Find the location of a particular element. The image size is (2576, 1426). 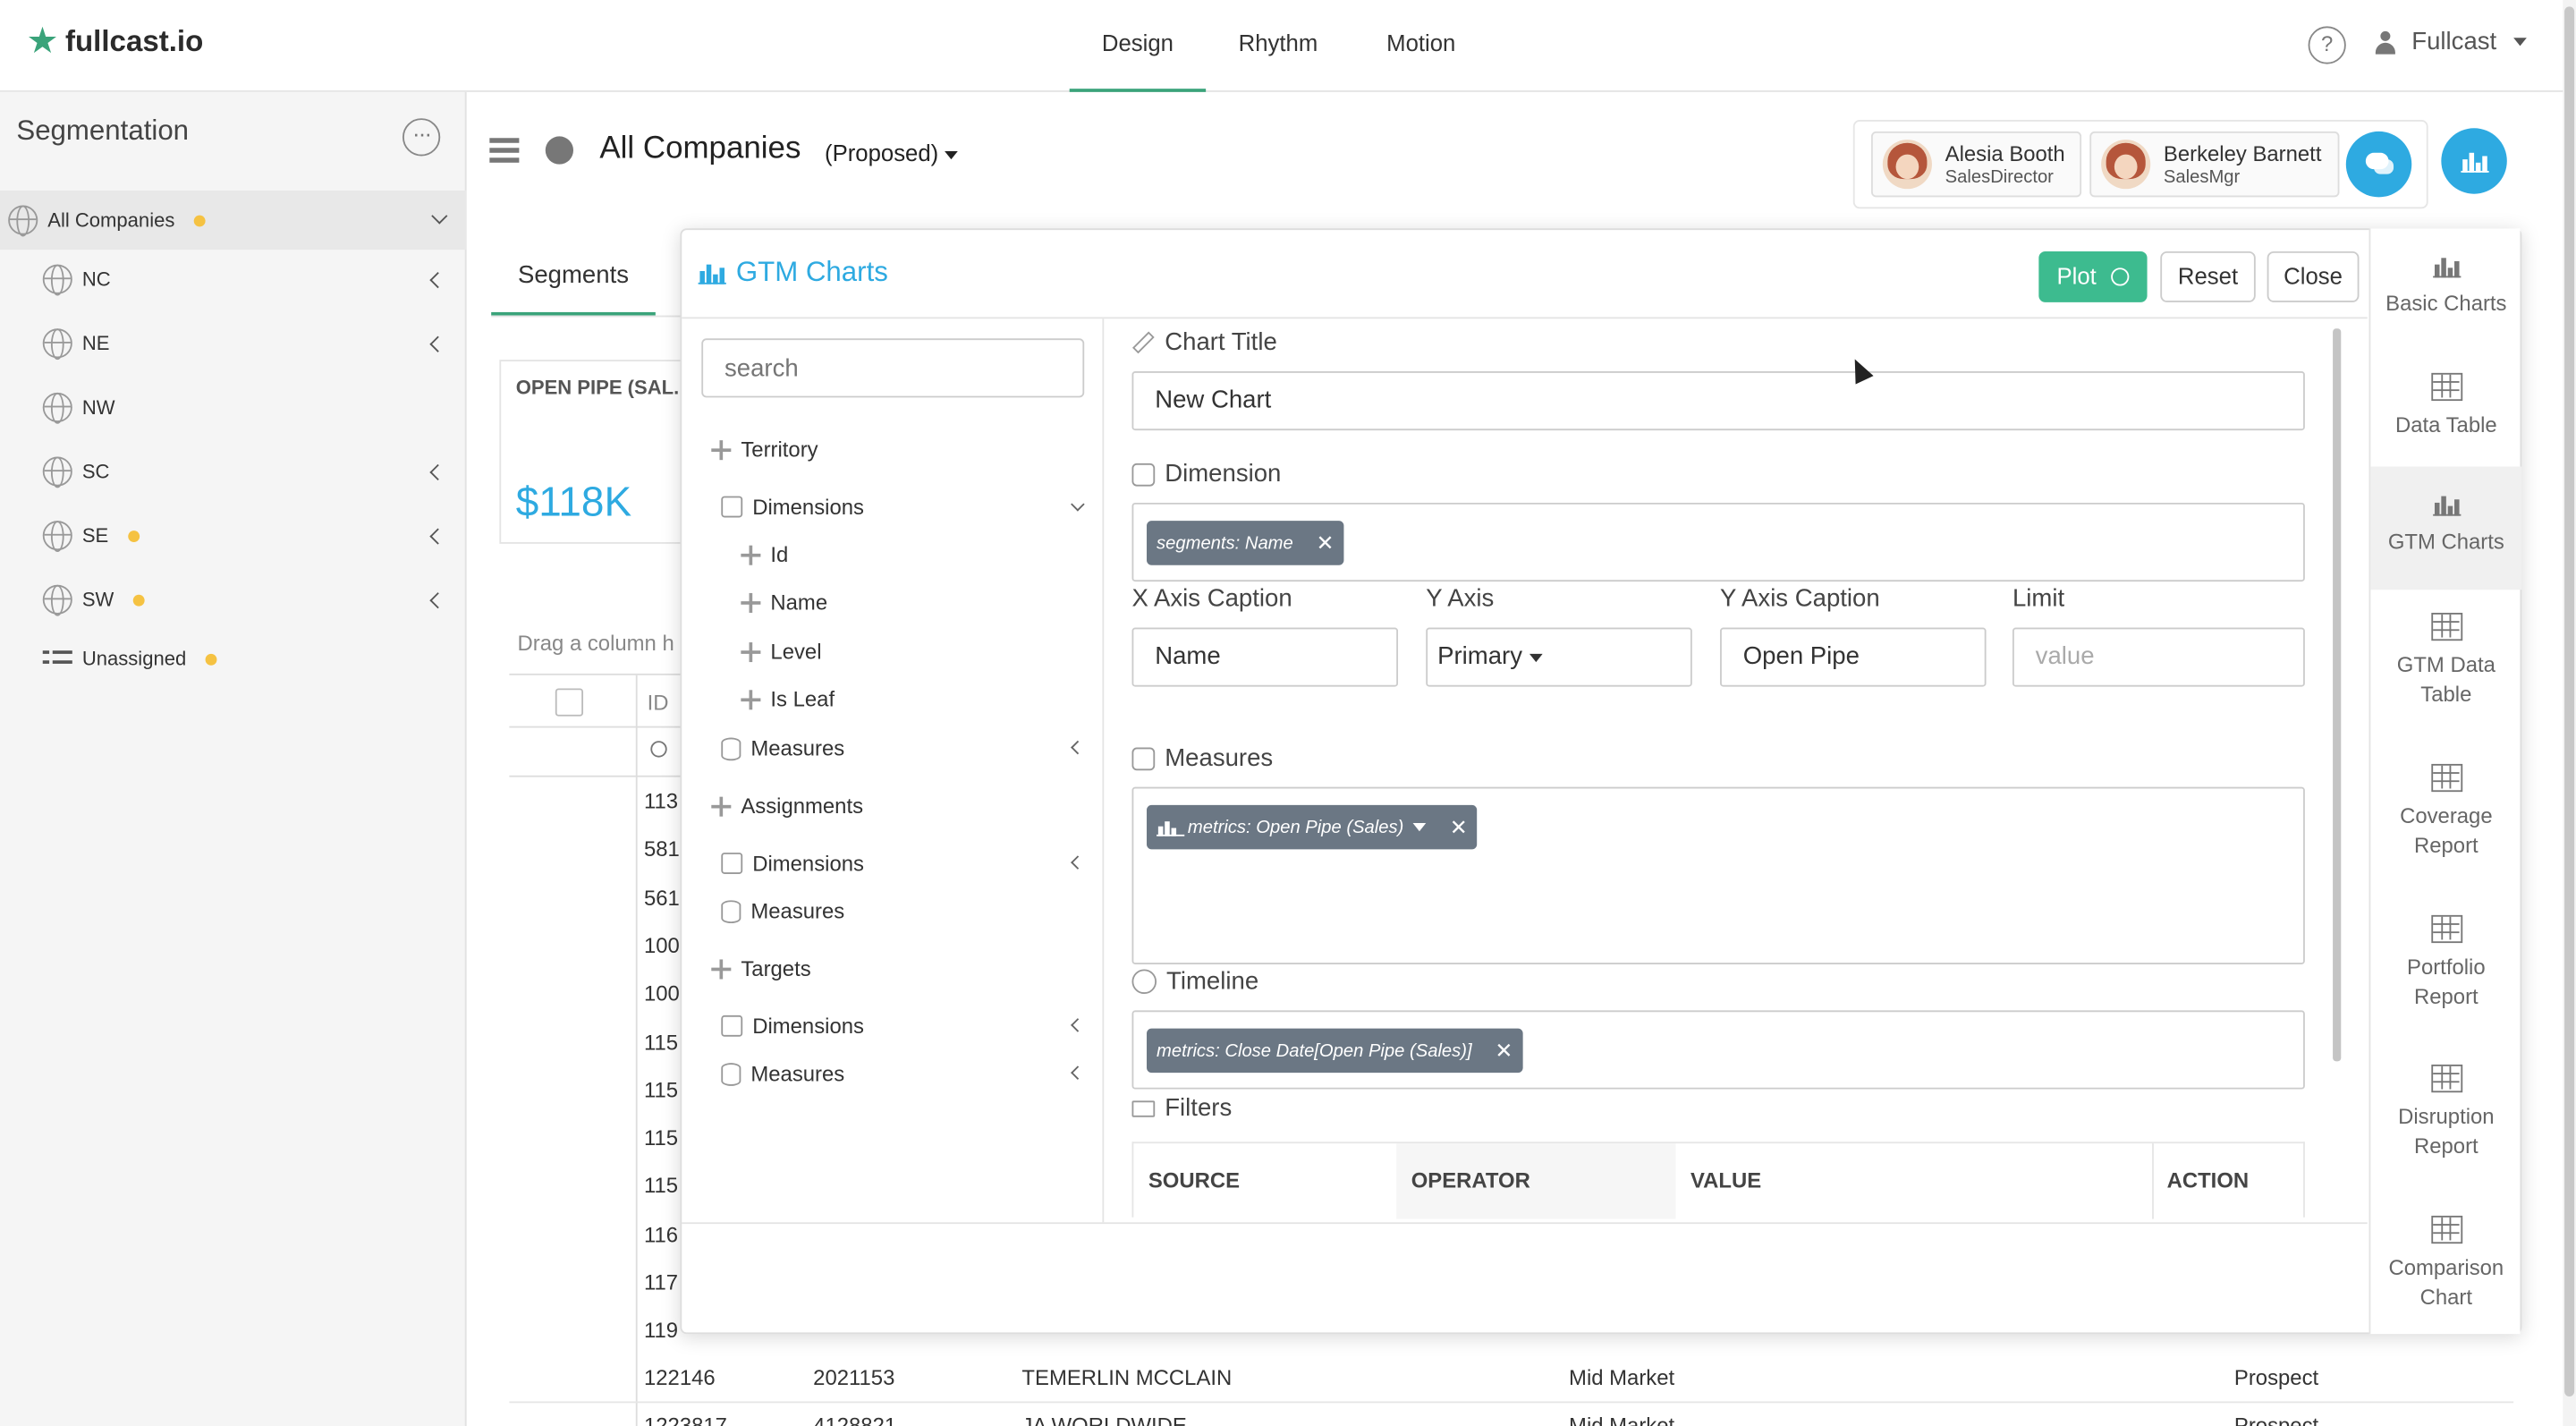

close-button: Close is located at coordinates (2313, 276).